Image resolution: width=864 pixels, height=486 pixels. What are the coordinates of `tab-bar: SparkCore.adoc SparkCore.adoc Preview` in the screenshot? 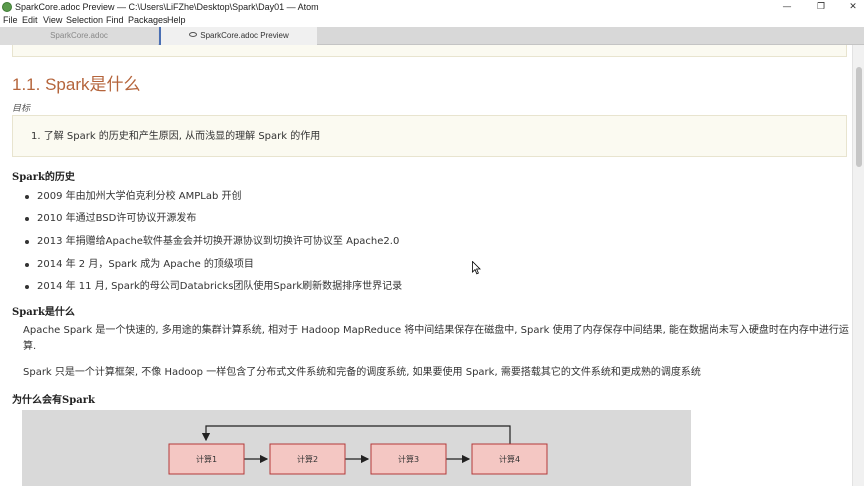 It's located at (432, 36).